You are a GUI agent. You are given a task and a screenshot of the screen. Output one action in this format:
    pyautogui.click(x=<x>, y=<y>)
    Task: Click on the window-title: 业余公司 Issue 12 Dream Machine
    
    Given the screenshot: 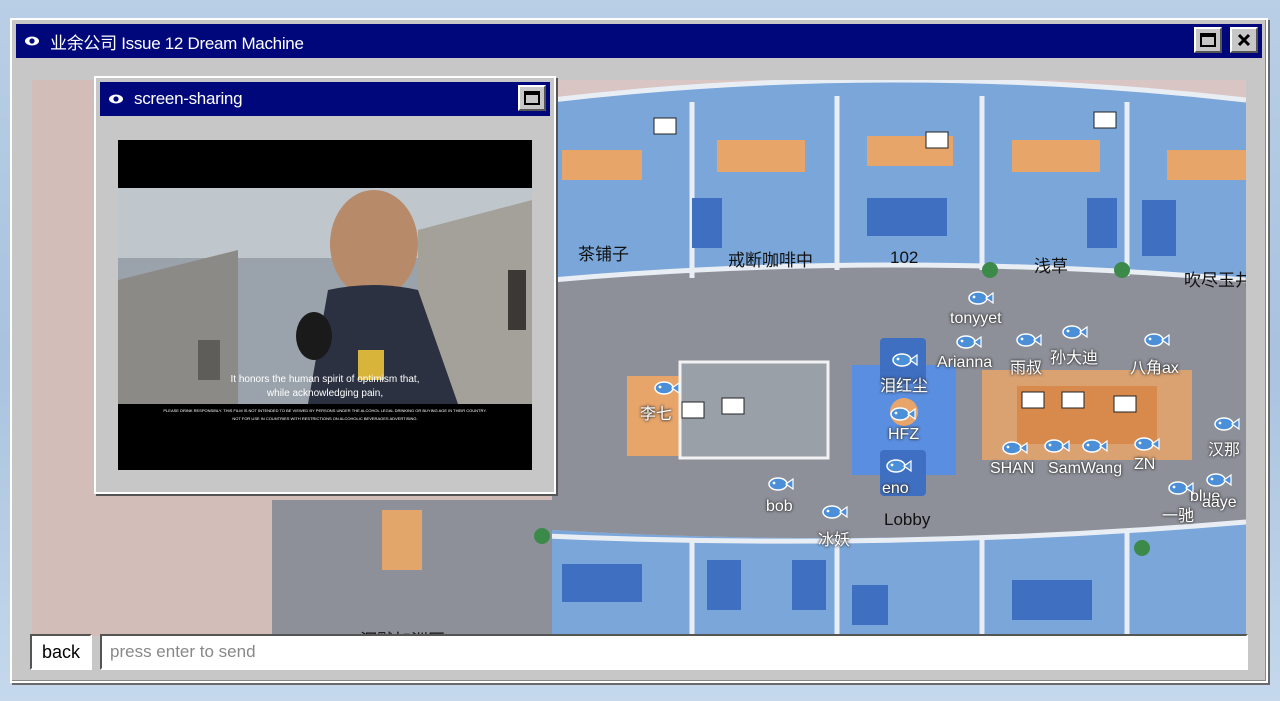 What is the action you would take?
    pyautogui.click(x=177, y=43)
    